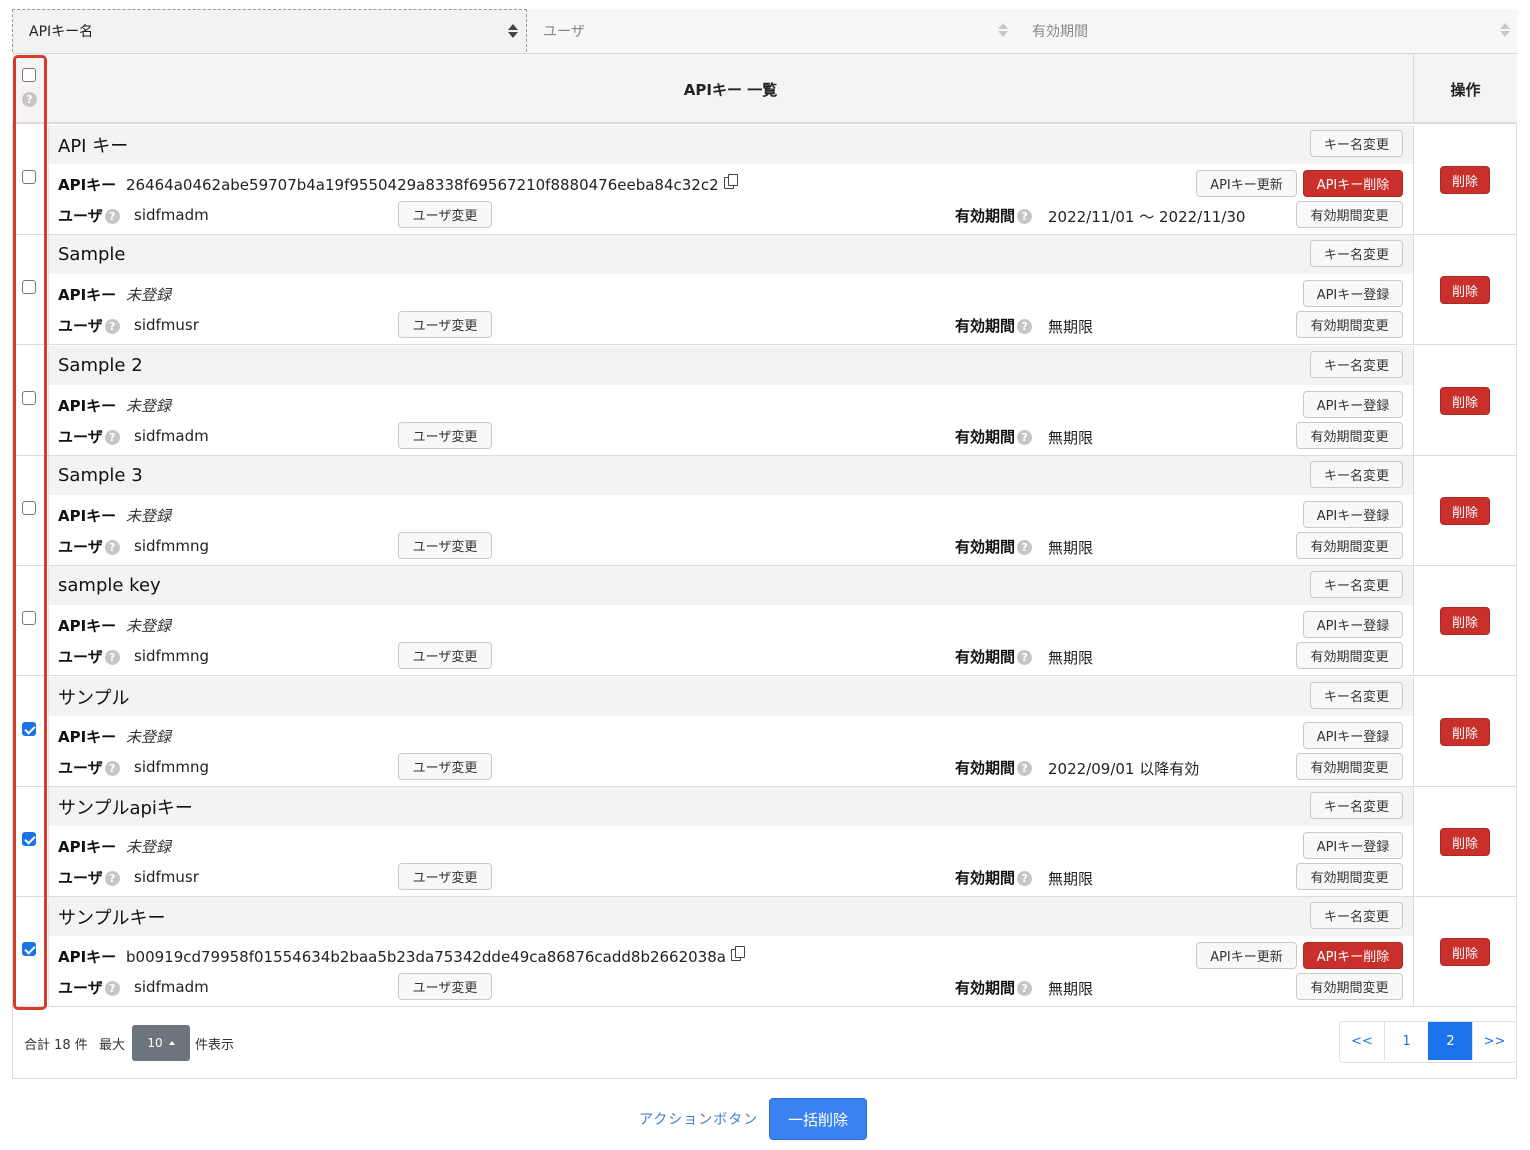  I want to click on divider, so click(48, 289).